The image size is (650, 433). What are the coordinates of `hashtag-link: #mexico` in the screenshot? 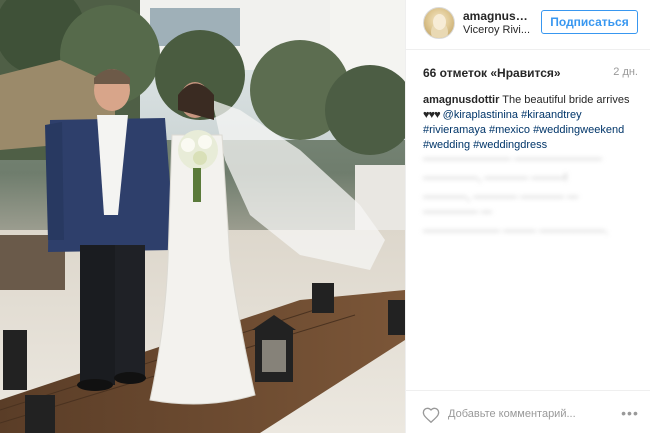 It's located at (509, 130).